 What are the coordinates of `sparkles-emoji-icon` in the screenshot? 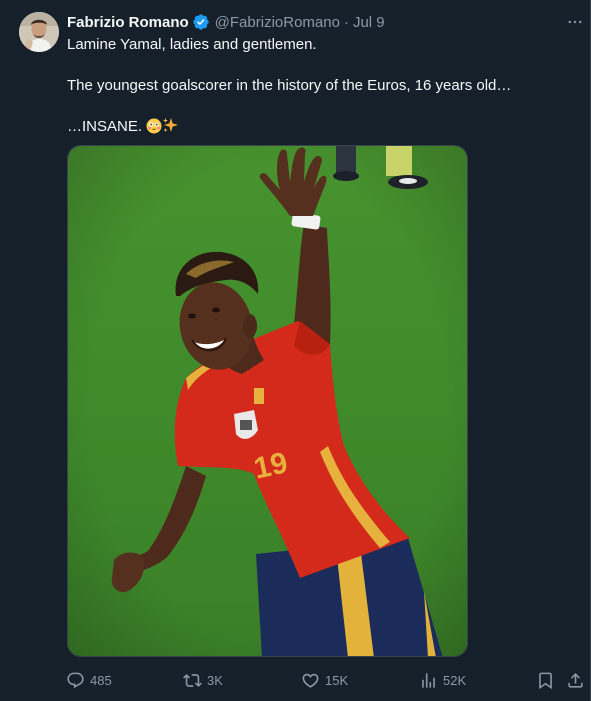 It's located at (170, 125).